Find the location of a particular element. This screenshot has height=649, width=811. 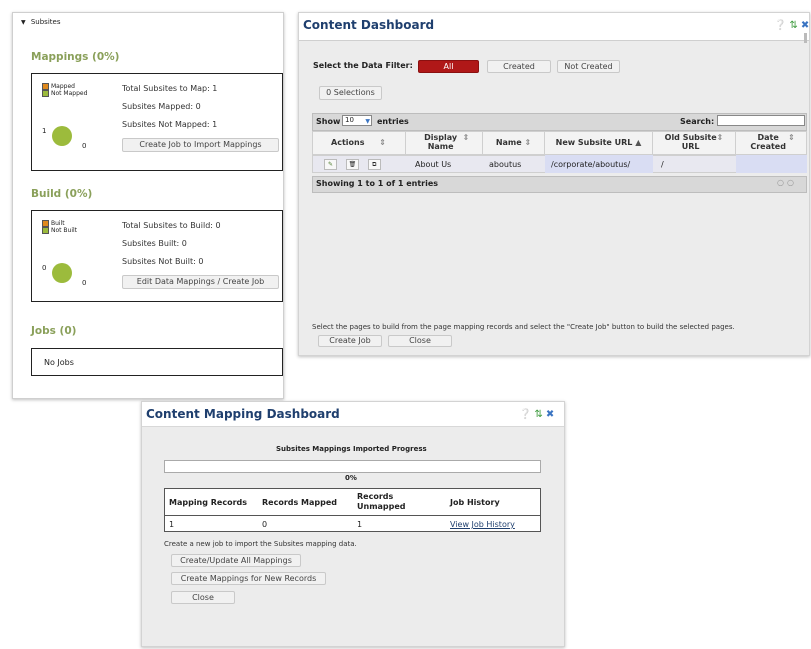

column-name: Name ⇕ is located at coordinates (514, 143).